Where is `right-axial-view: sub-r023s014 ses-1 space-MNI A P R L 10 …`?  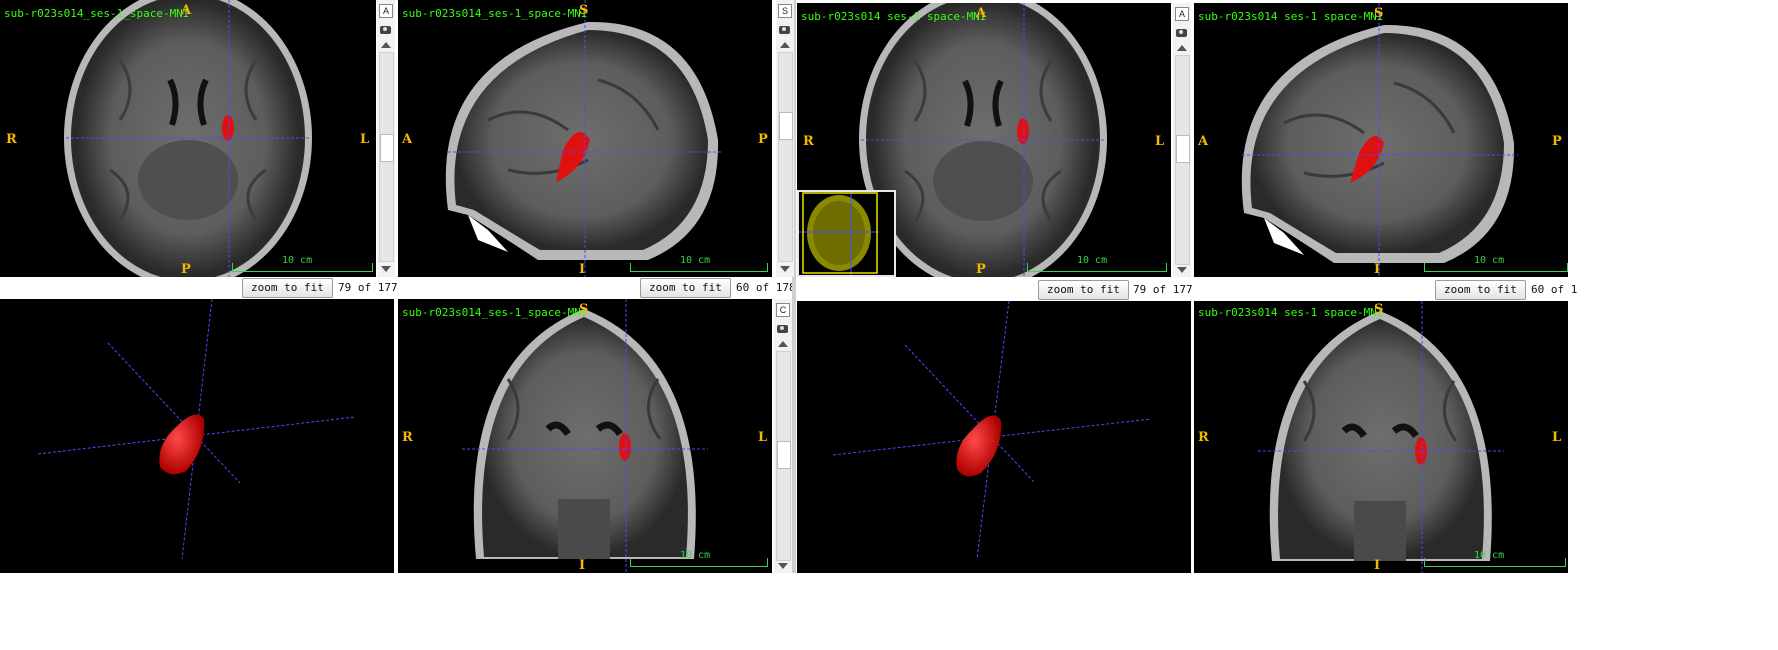
right-axial-view: sub-r023s014 ses-1 space-MNI A P R L 10 … is located at coordinates (984, 140).